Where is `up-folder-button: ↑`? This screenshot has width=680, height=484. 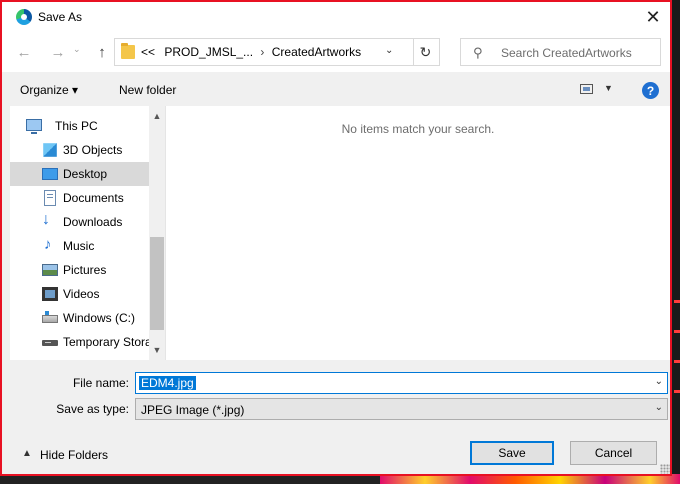 up-folder-button: ↑ is located at coordinates (102, 52).